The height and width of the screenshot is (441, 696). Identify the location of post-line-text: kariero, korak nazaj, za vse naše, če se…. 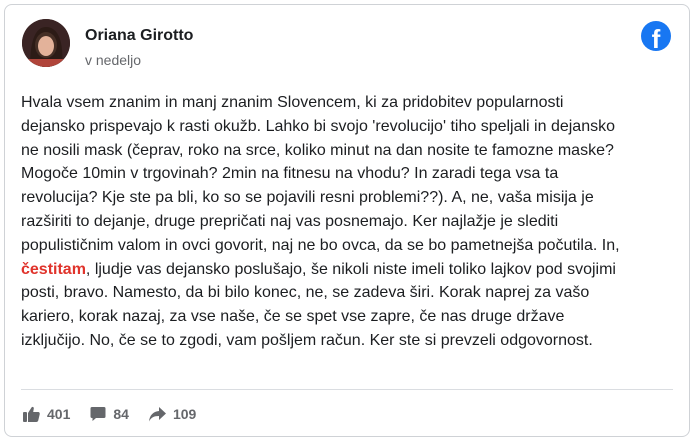
(293, 317).